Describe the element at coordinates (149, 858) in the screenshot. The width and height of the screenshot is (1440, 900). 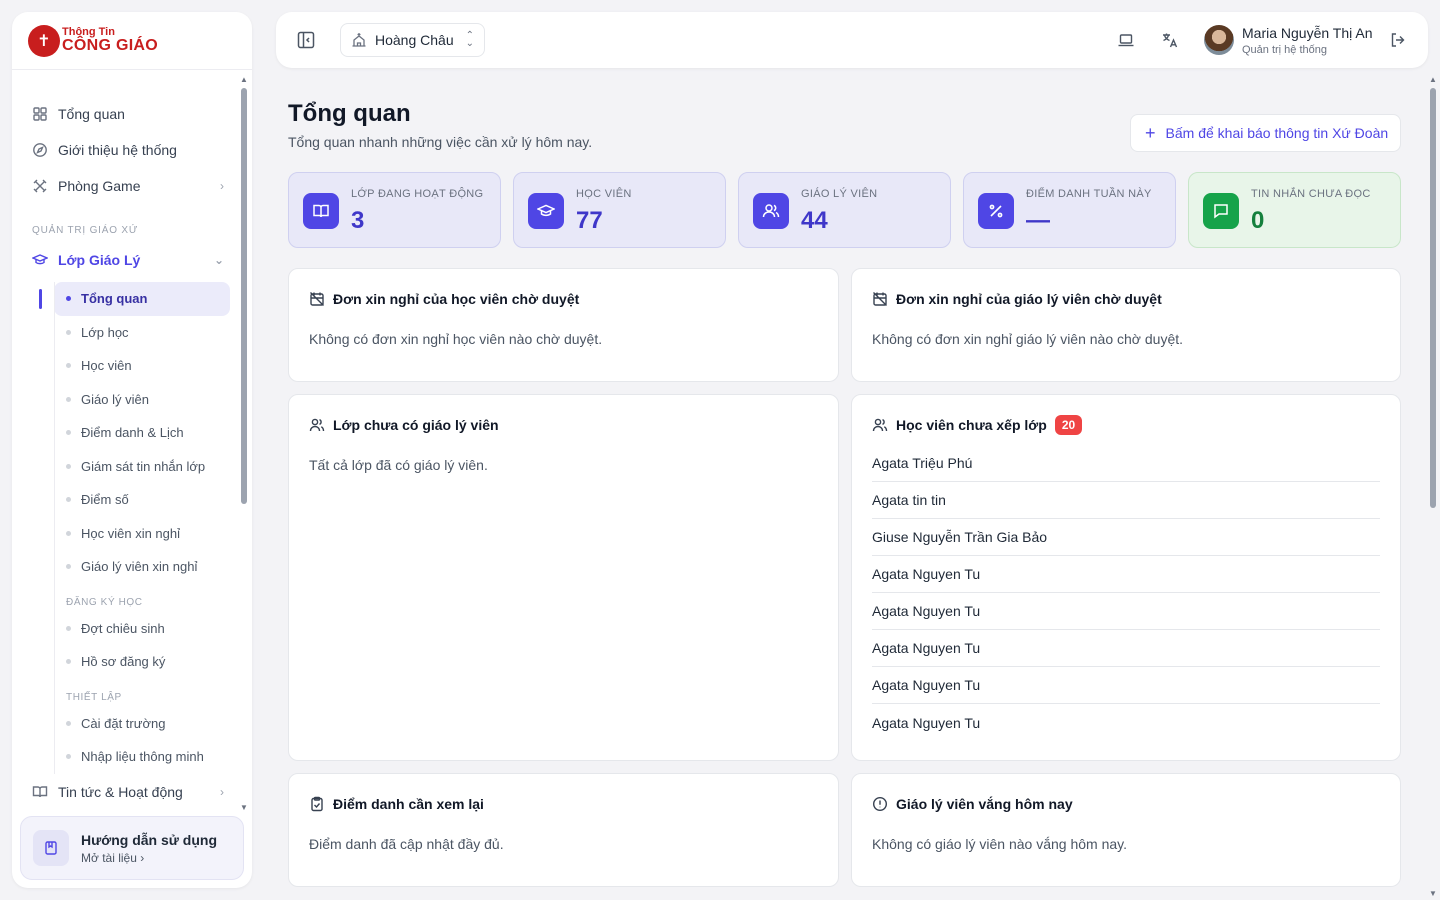
I see `guide-link: Mở tài liệu ›` at that location.